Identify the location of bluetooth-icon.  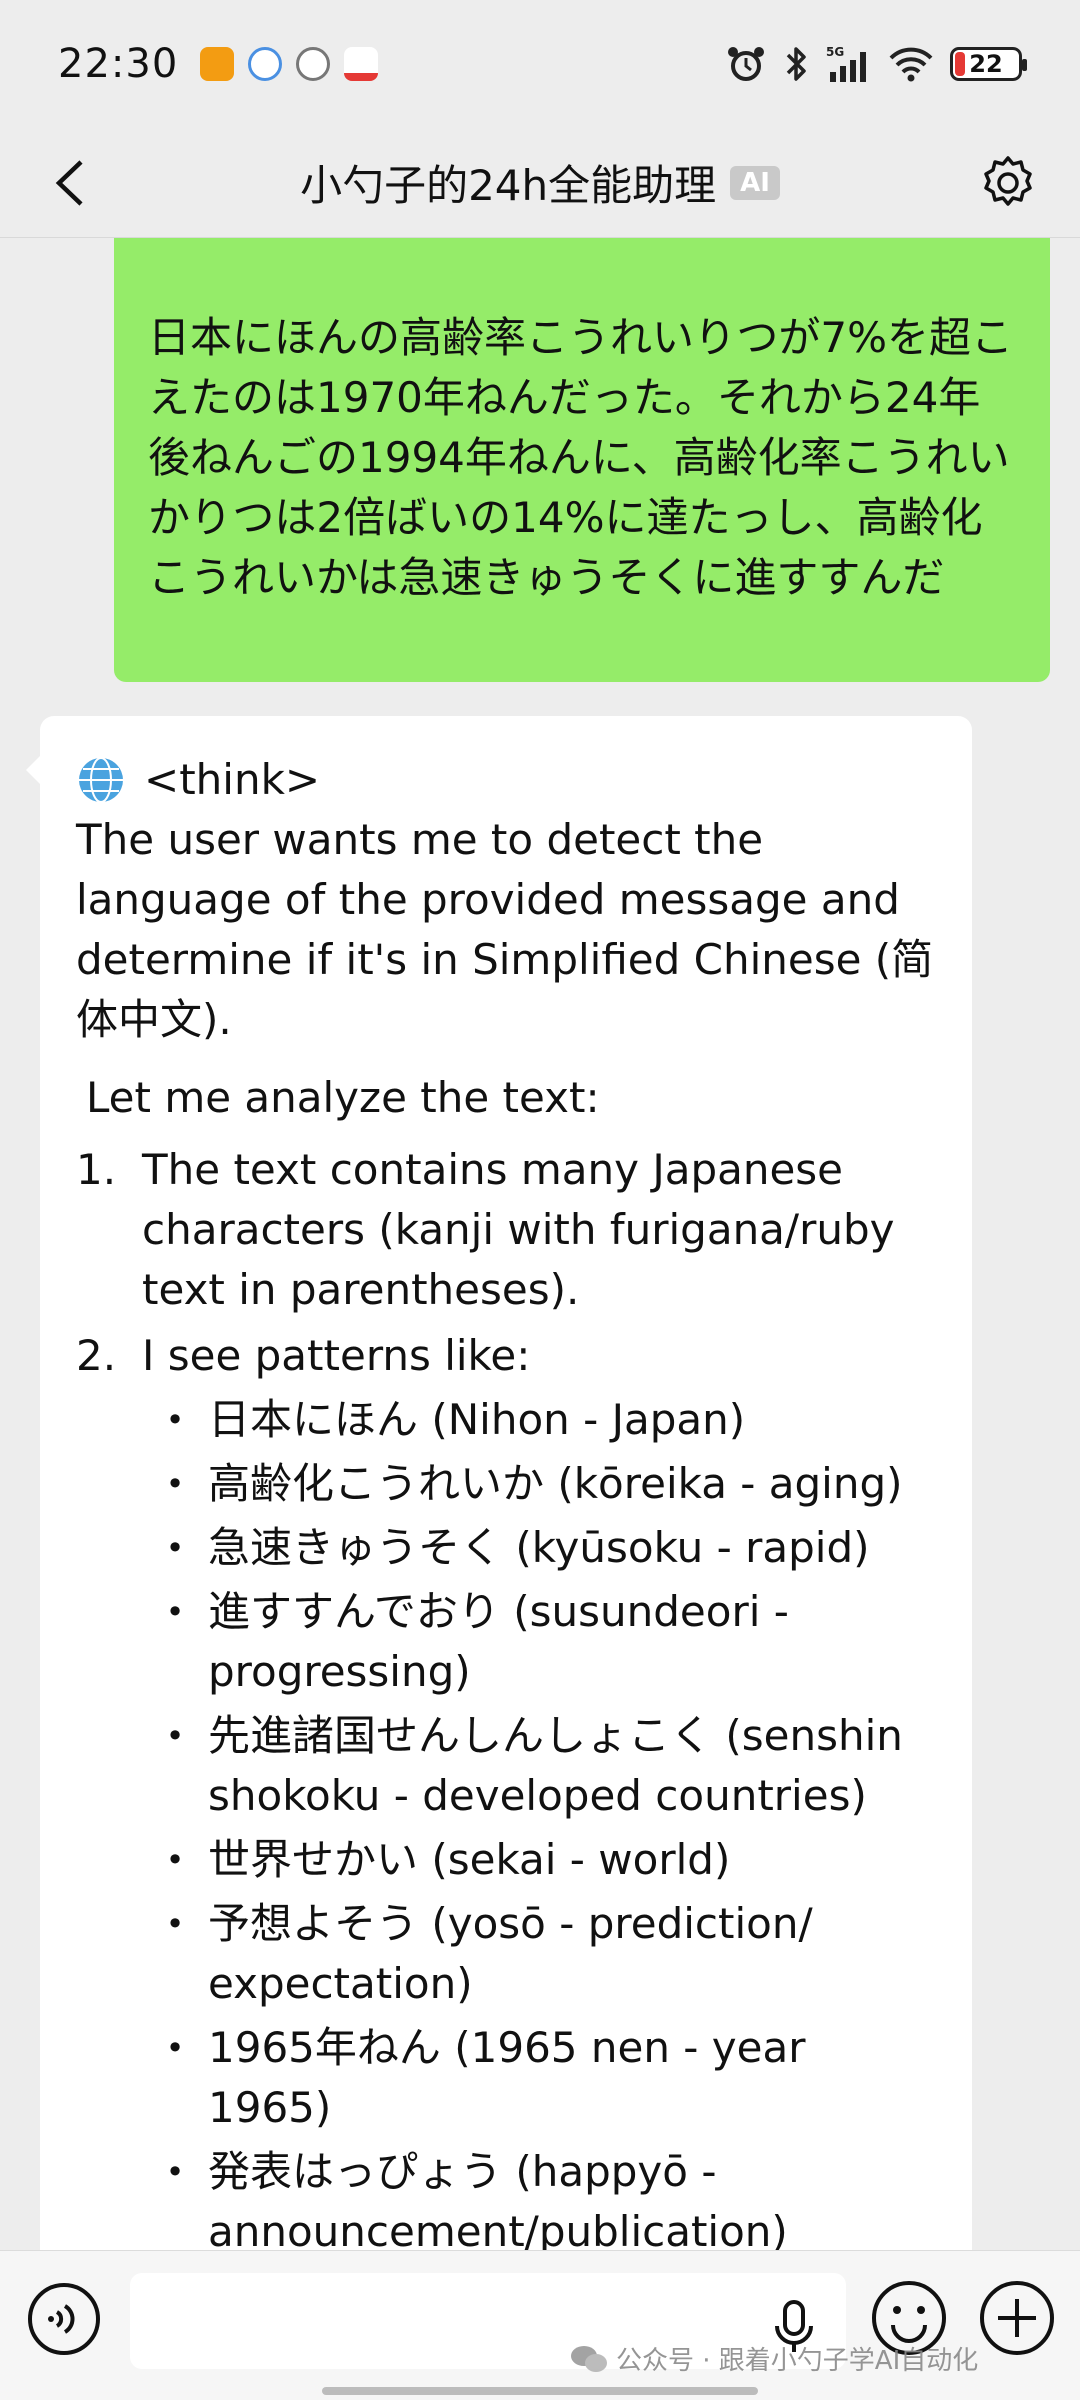
(796, 64).